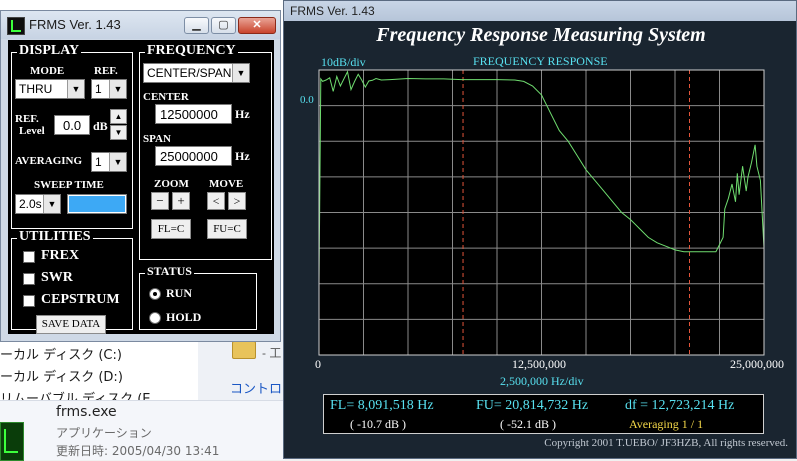 The image size is (797, 461). What do you see at coordinates (157, 139) in the screenshot?
I see `span-label: SPAN` at bounding box center [157, 139].